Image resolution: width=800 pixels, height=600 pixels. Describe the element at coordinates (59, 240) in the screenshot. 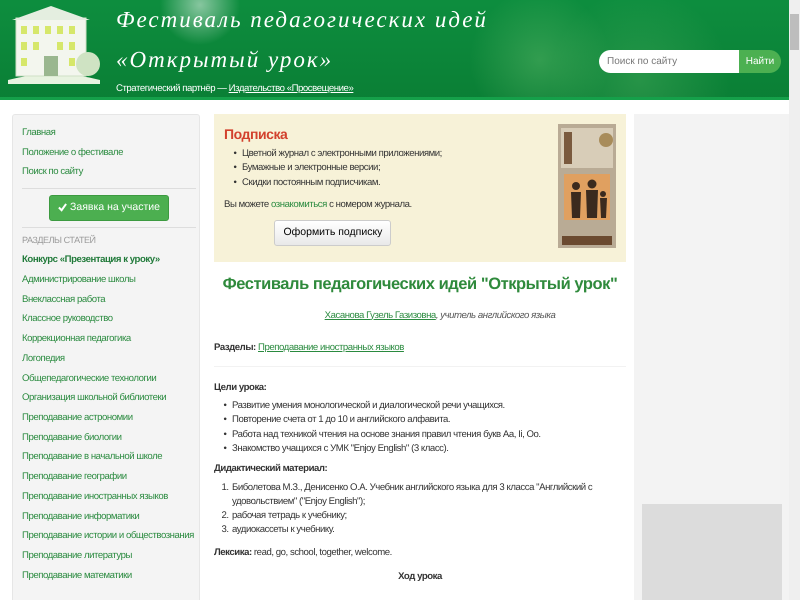

I see `section-heading: РАЗДЕЛЫ СТАТЕЙ` at that location.